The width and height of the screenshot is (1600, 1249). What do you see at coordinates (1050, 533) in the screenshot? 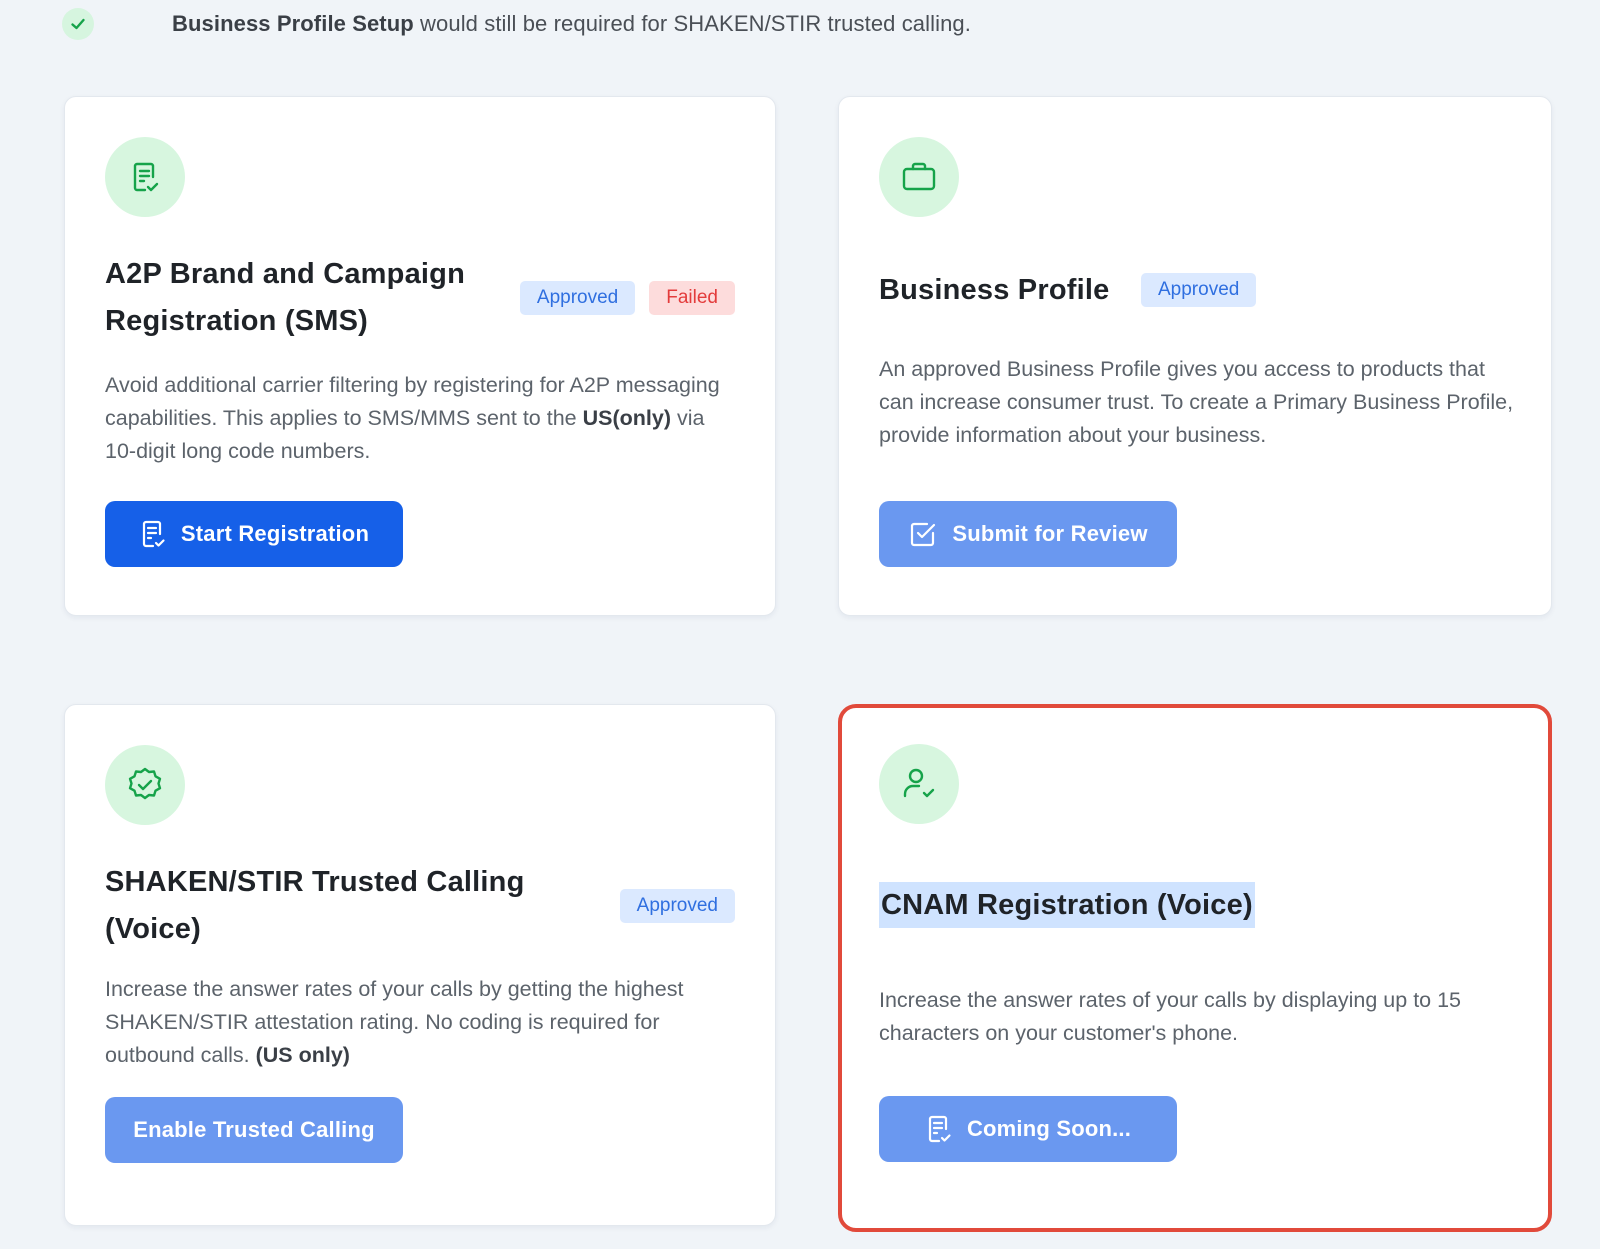
I see `button-label: Submit for Review` at bounding box center [1050, 533].